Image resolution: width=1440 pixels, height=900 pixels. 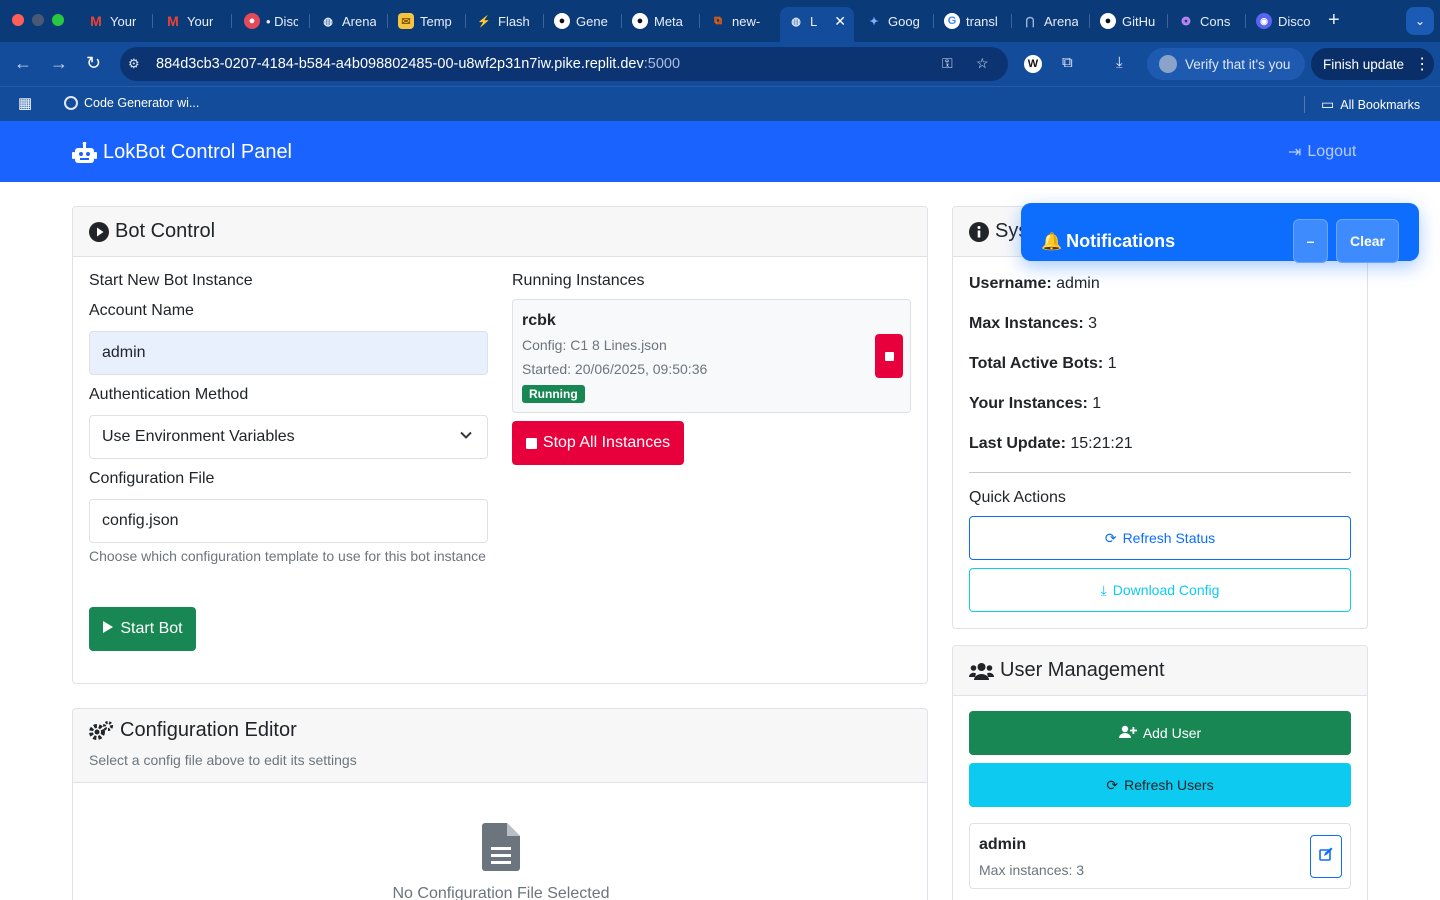 What do you see at coordinates (1326, 856) in the screenshot?
I see `edit-user-button` at bounding box center [1326, 856].